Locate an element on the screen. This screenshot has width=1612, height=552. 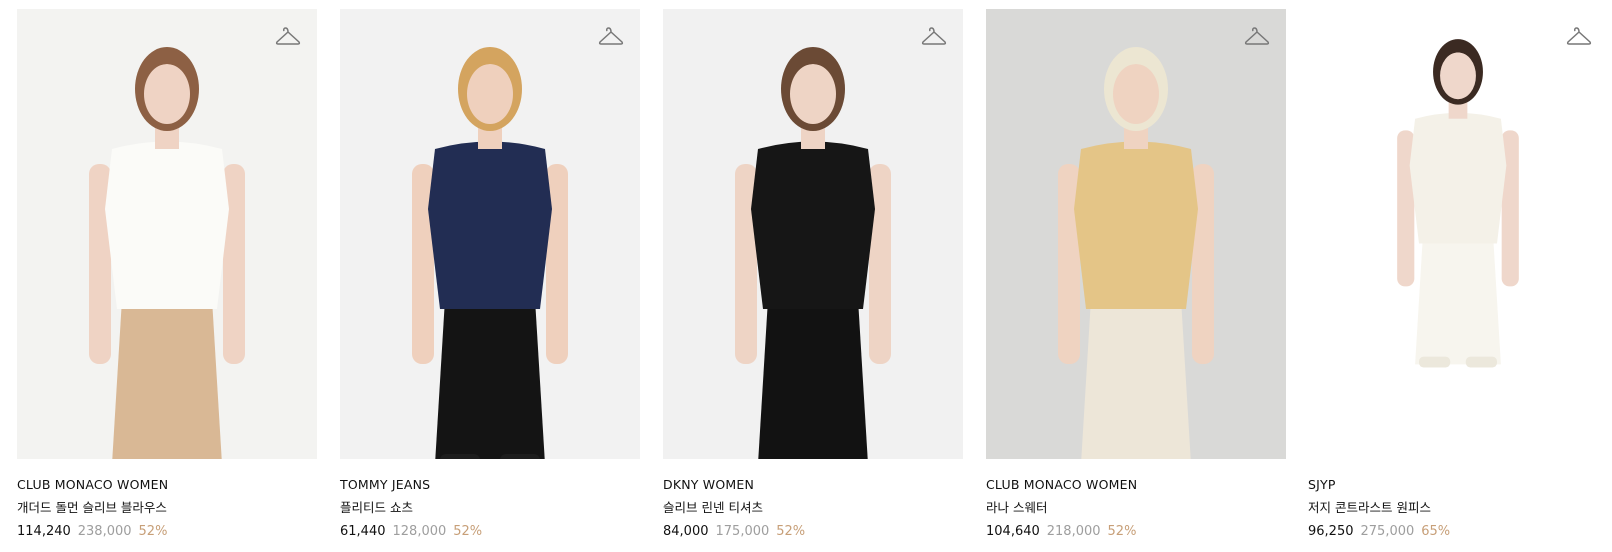
discount-rate: 65% is located at coordinates (1436, 531).